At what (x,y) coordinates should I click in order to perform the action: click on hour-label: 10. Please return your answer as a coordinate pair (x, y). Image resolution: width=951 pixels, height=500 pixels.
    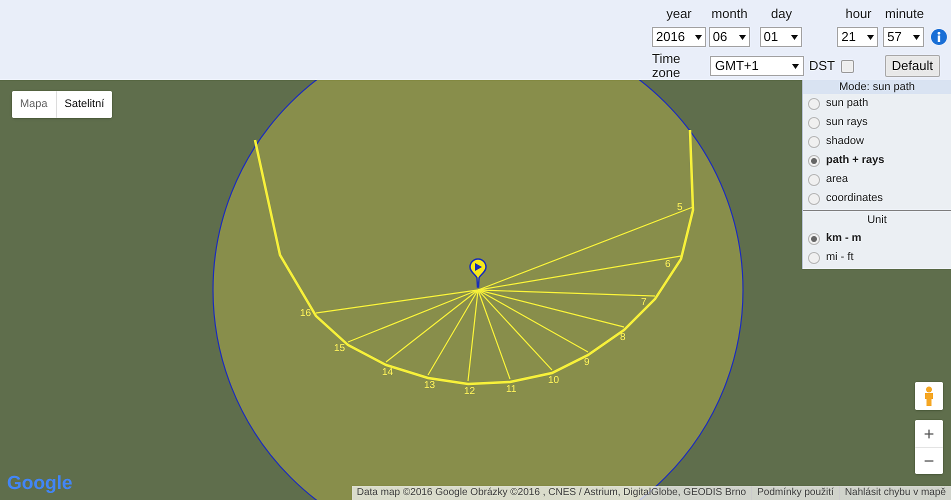
    Looking at the image, I should click on (554, 381).